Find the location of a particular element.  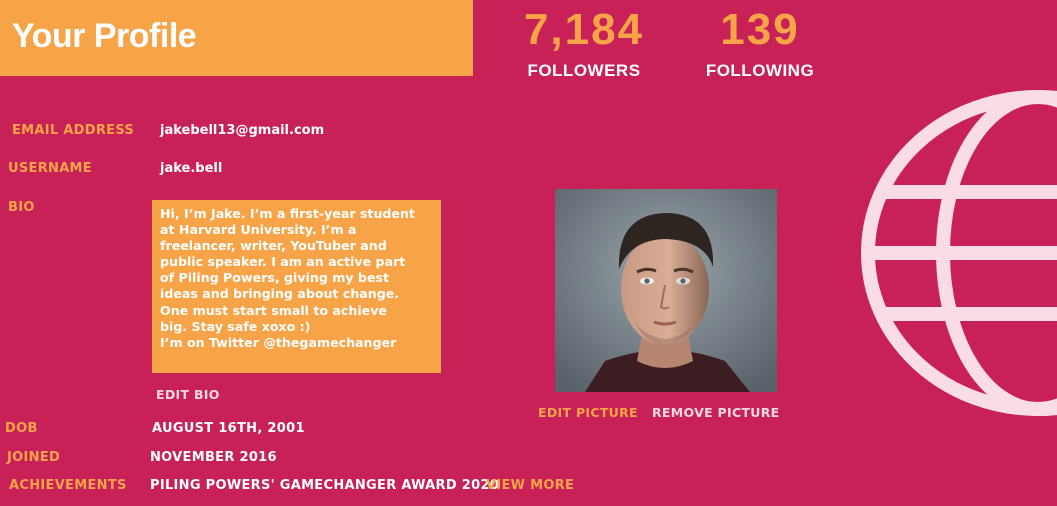

view-more-link: VIEW MORE is located at coordinates (530, 485).